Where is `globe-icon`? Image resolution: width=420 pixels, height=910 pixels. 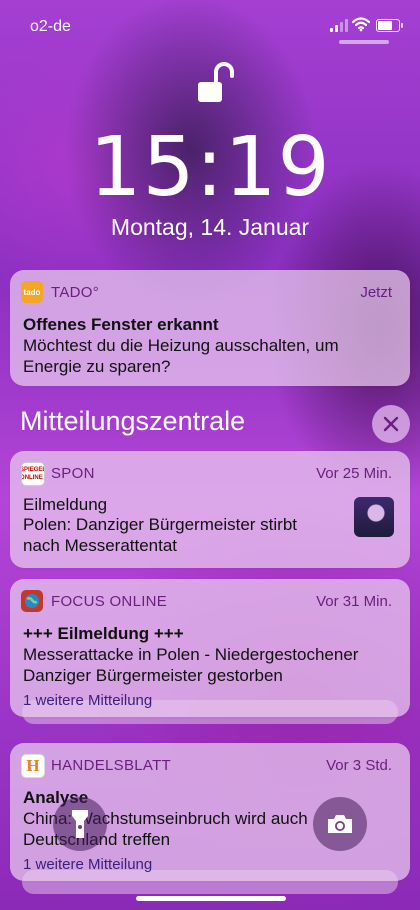 globe-icon is located at coordinates (32, 601).